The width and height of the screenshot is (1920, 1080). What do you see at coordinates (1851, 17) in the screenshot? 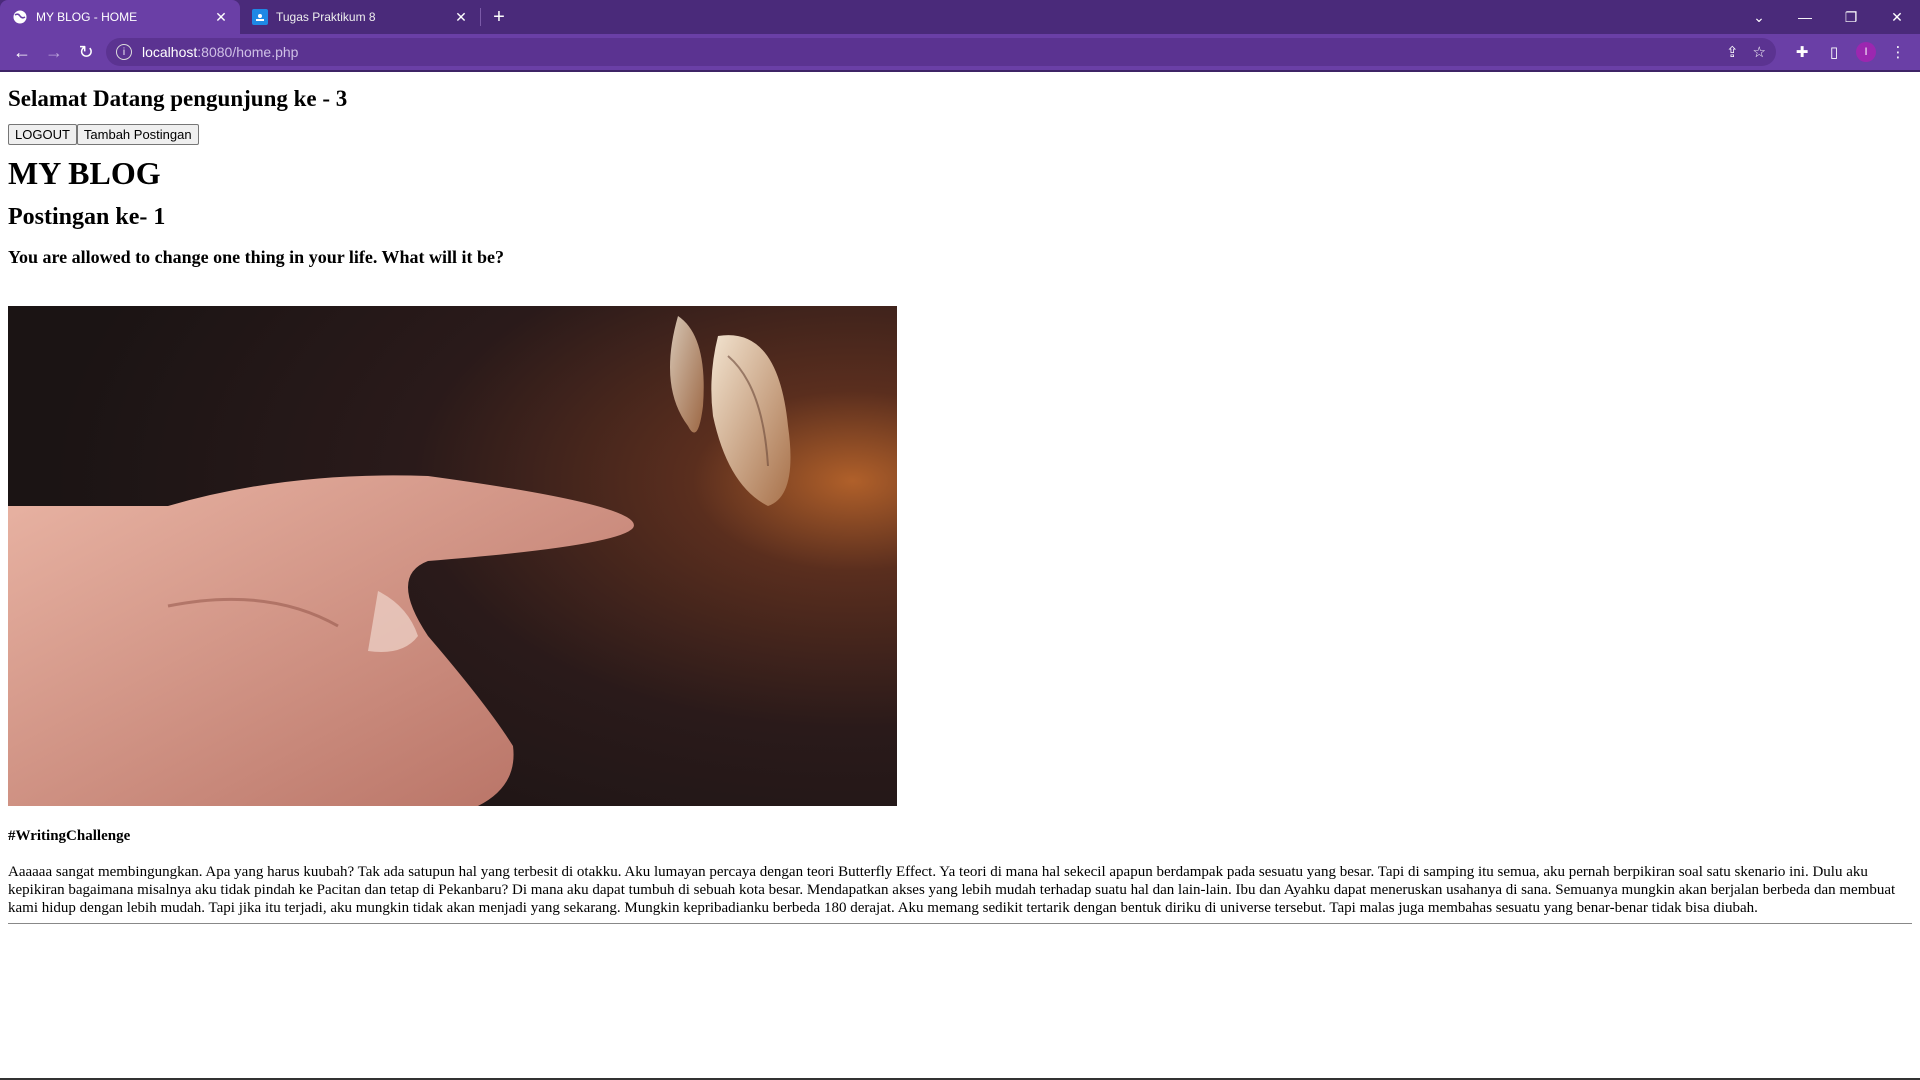
I see `restore-icon: ❐` at bounding box center [1851, 17].